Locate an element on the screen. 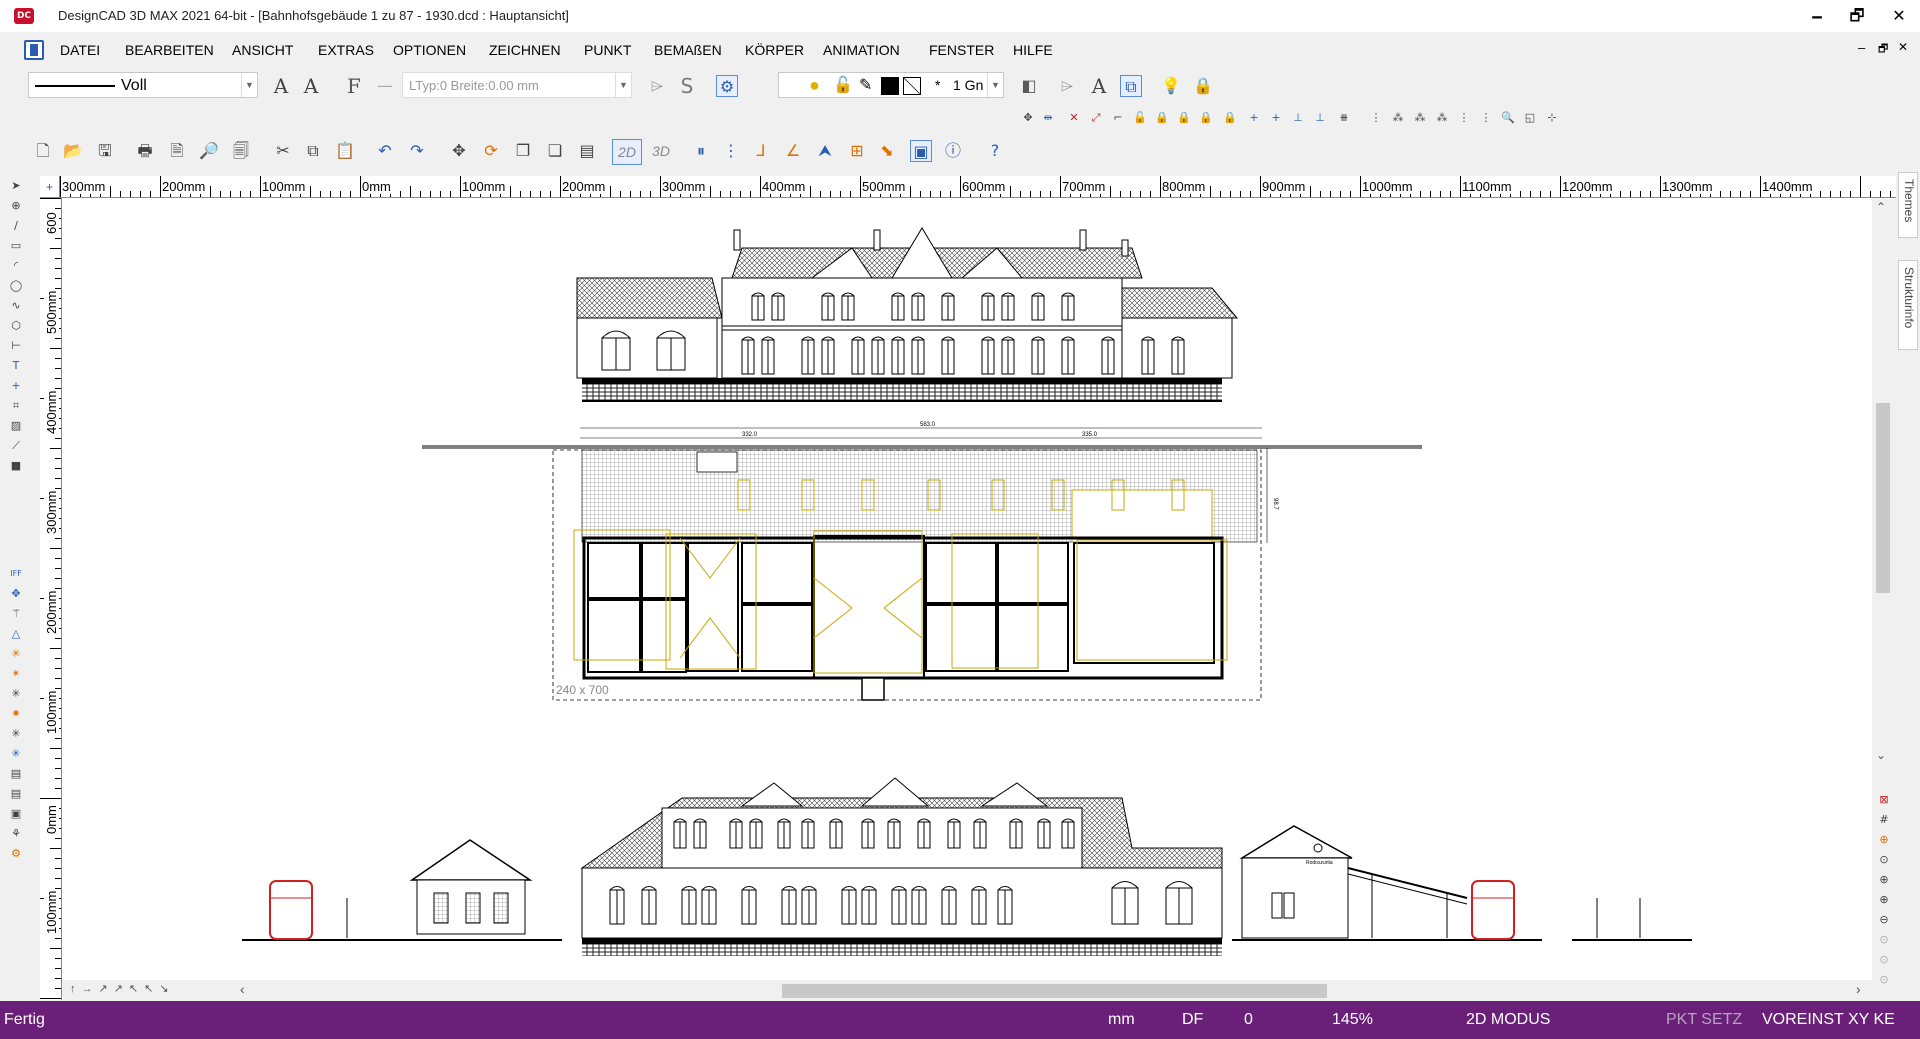 Image resolution: width=1920 pixels, height=1039 pixels. snap-target-icon: ⊹ is located at coordinates (1552, 118).